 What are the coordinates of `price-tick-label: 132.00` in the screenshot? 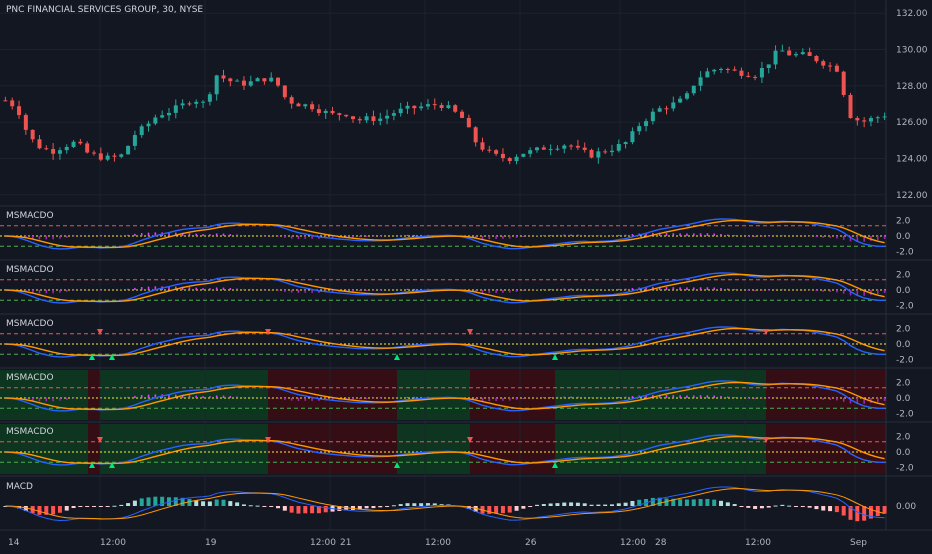 It's located at (912, 14).